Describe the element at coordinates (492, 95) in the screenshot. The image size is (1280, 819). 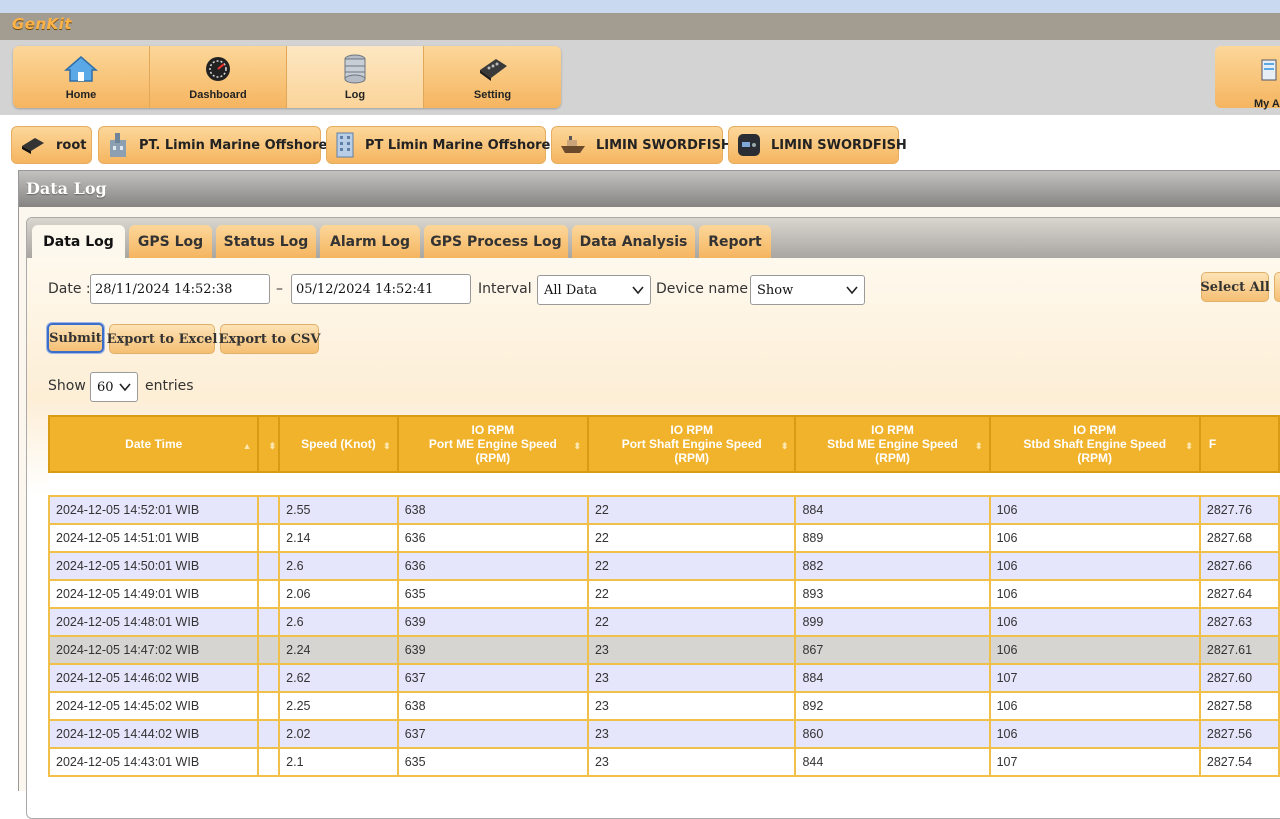
I see `nav-setting-label: Setting` at that location.